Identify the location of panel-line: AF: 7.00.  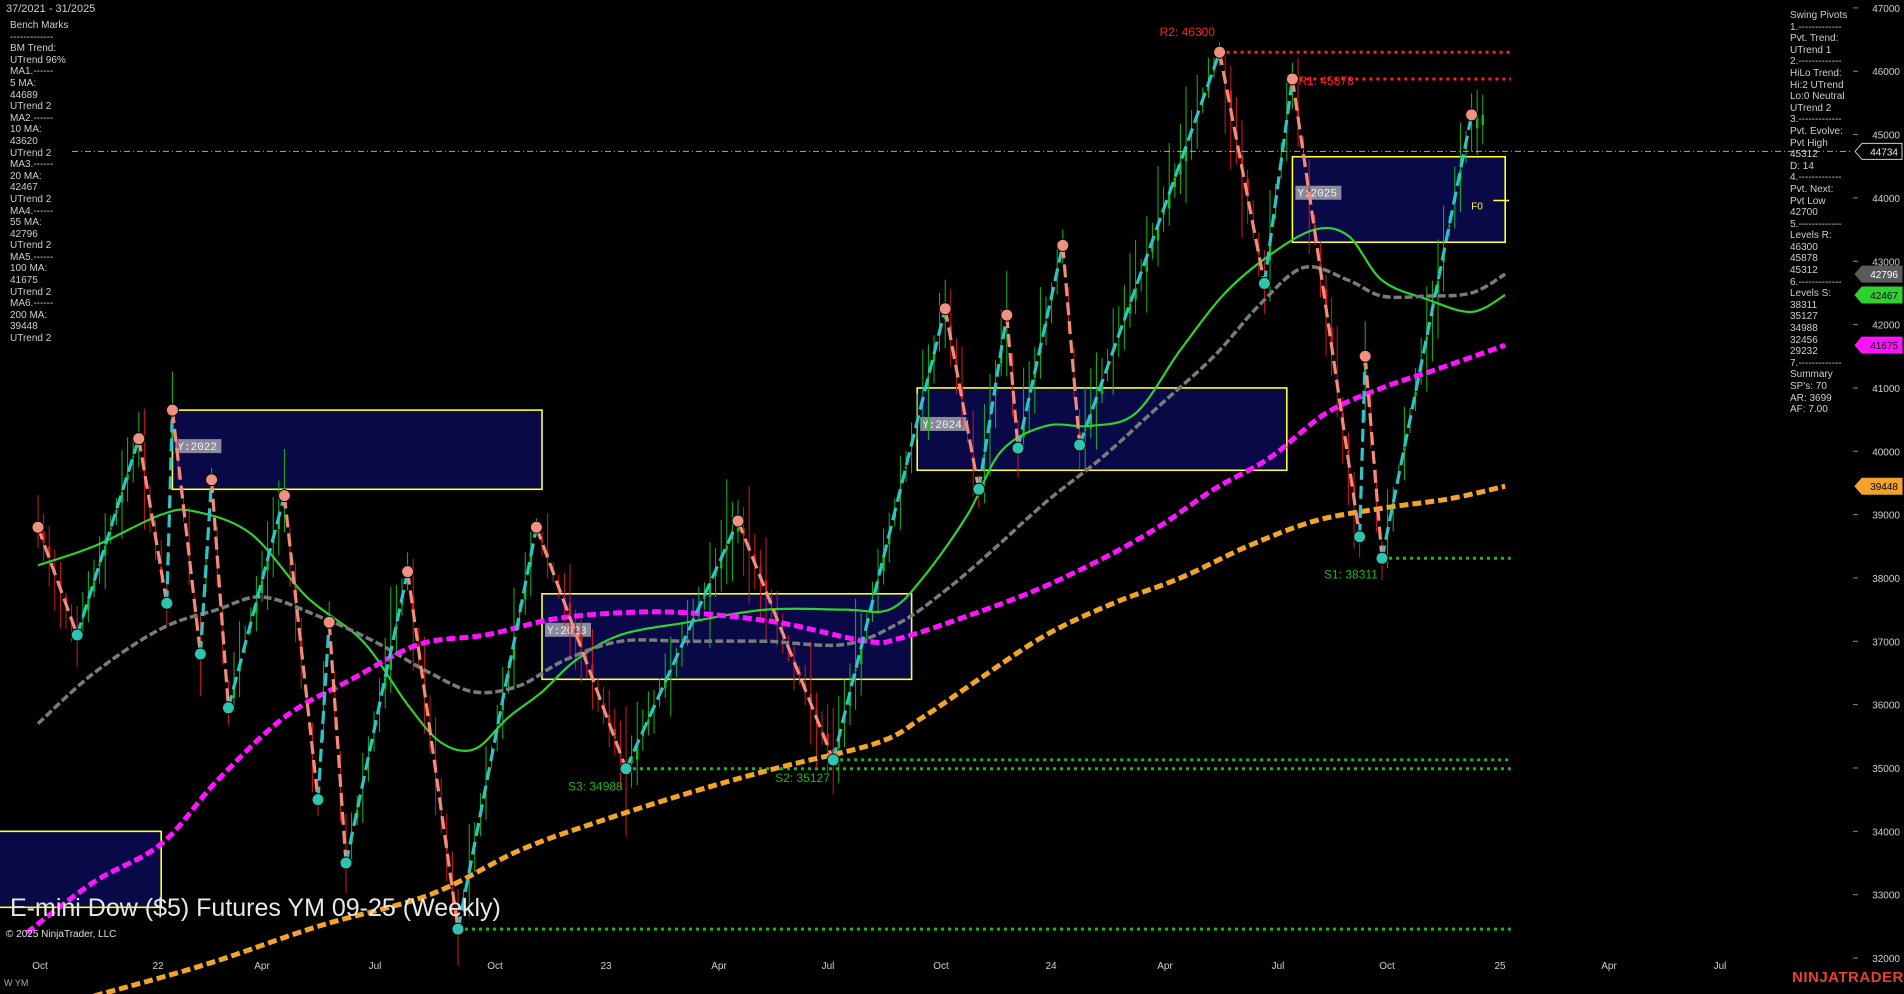
(1809, 410).